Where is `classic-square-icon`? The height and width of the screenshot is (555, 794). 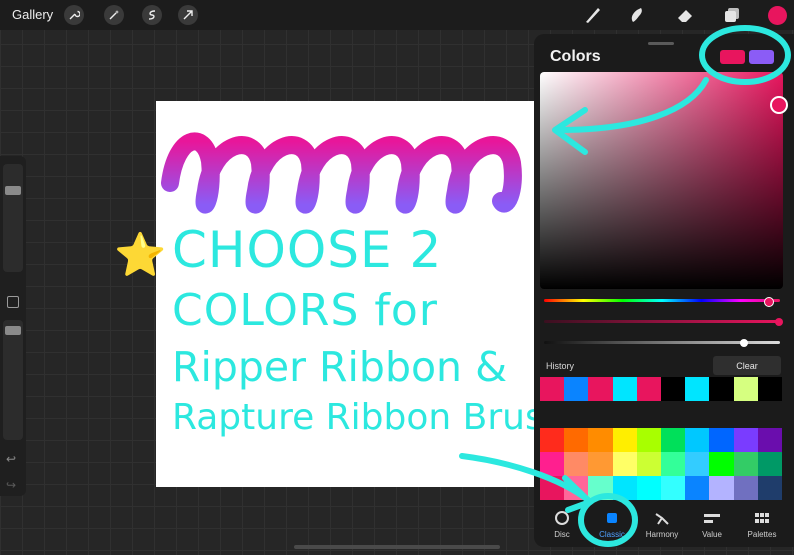
classic-square-icon is located at coordinates (612, 518).